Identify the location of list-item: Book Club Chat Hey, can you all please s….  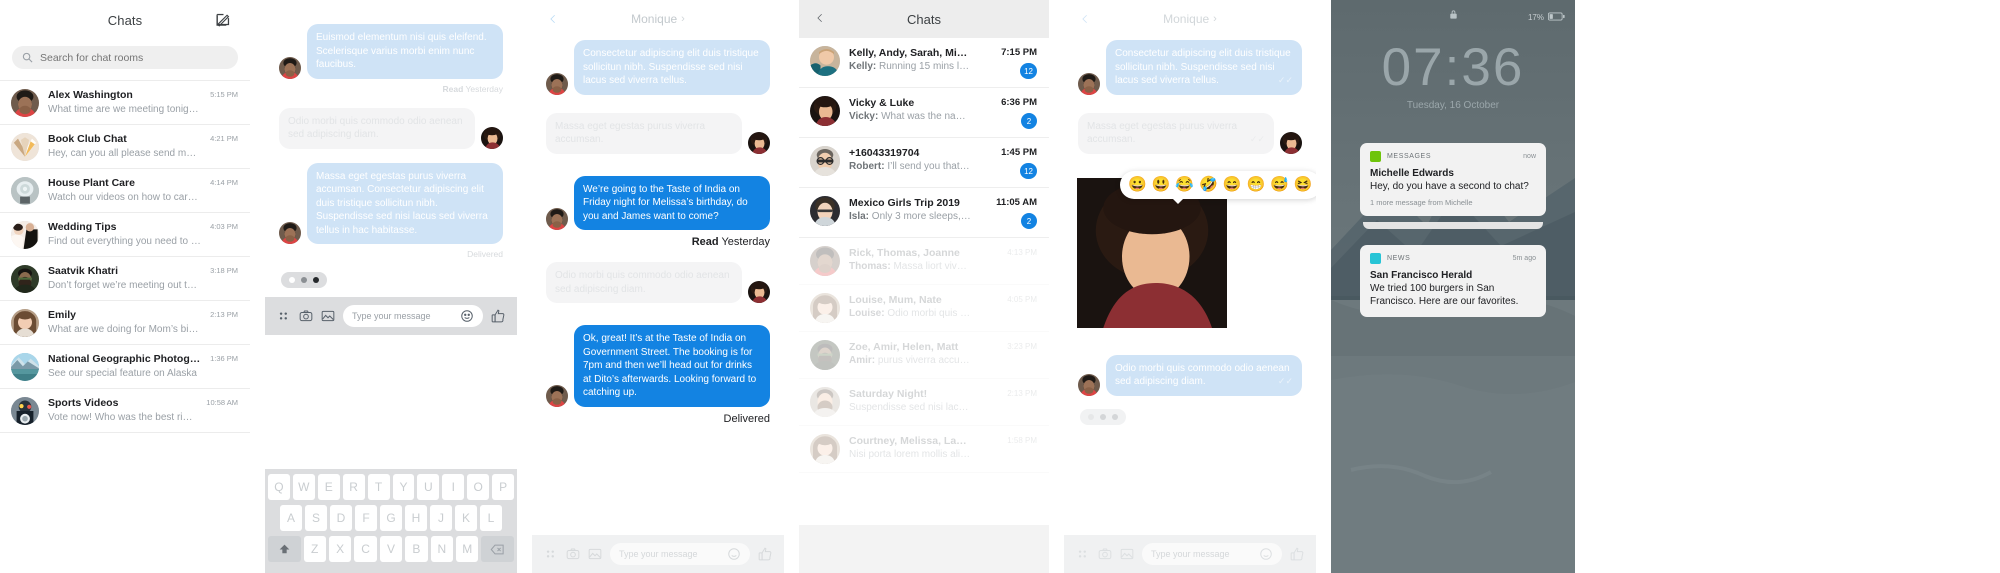
(125, 147).